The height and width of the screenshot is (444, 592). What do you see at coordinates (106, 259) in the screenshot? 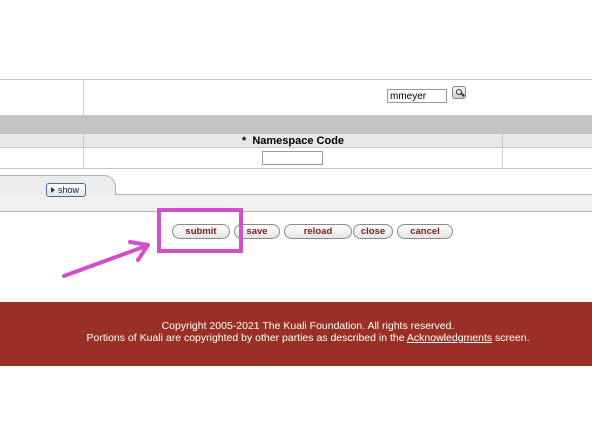
I see `pointer-arrow-icon` at bounding box center [106, 259].